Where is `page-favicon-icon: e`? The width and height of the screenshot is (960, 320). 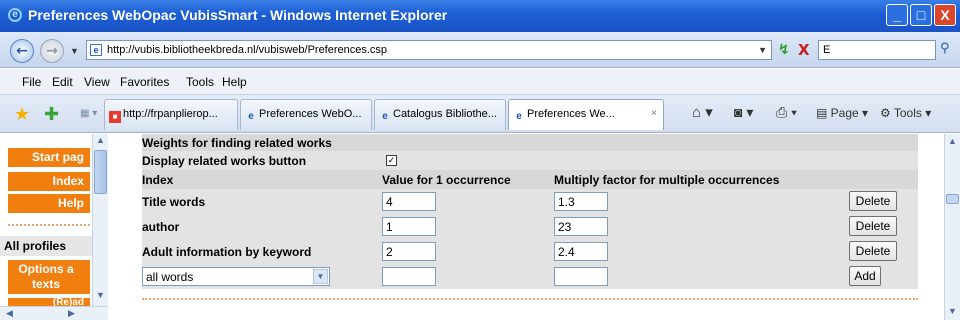 page-favicon-icon: e is located at coordinates (96, 50).